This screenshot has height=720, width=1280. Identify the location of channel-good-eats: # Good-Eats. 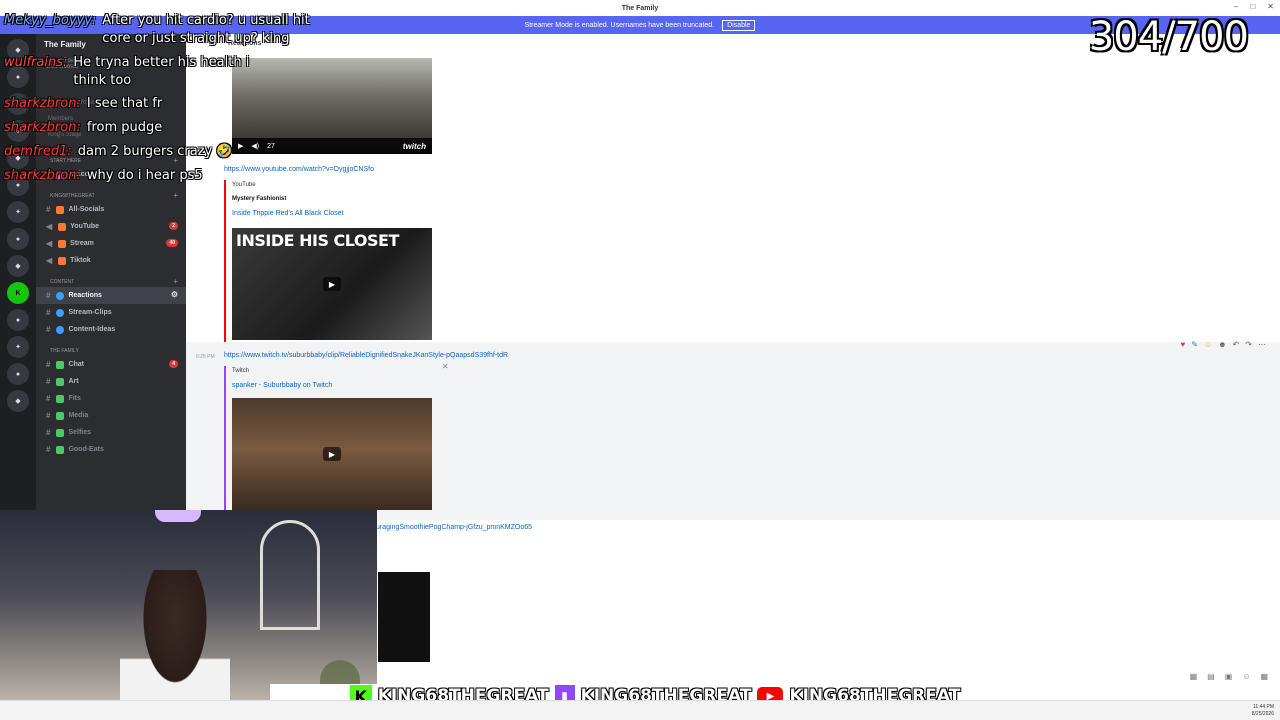
(111, 449).